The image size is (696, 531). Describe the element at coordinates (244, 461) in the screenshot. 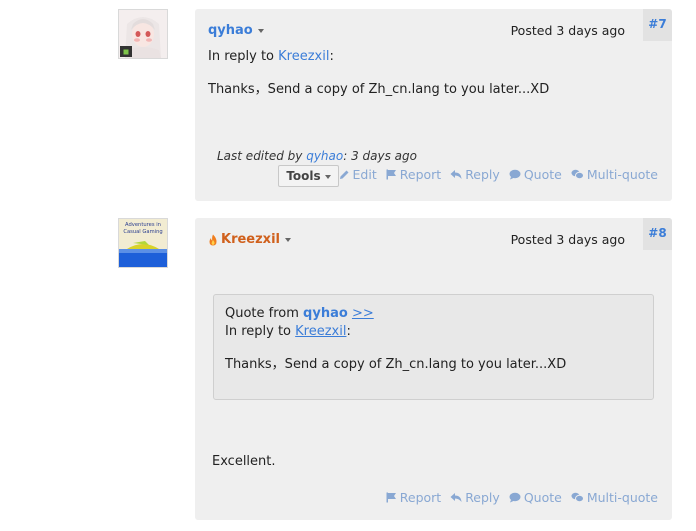

I see `post-body: Excellent.` at that location.